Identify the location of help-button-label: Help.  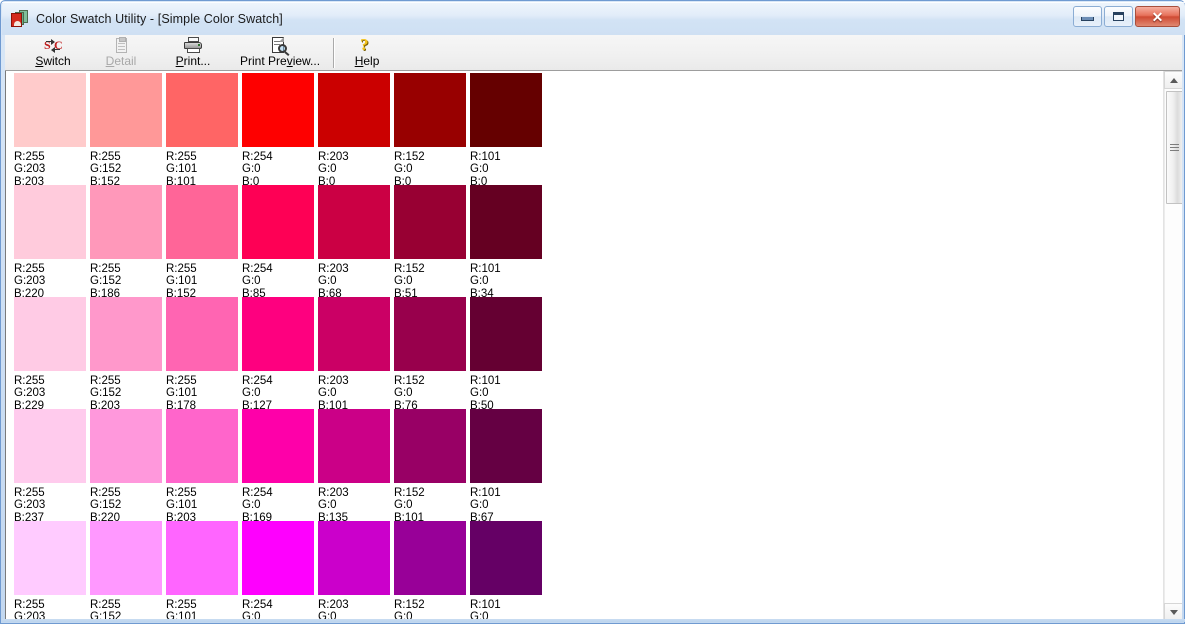
(367, 61).